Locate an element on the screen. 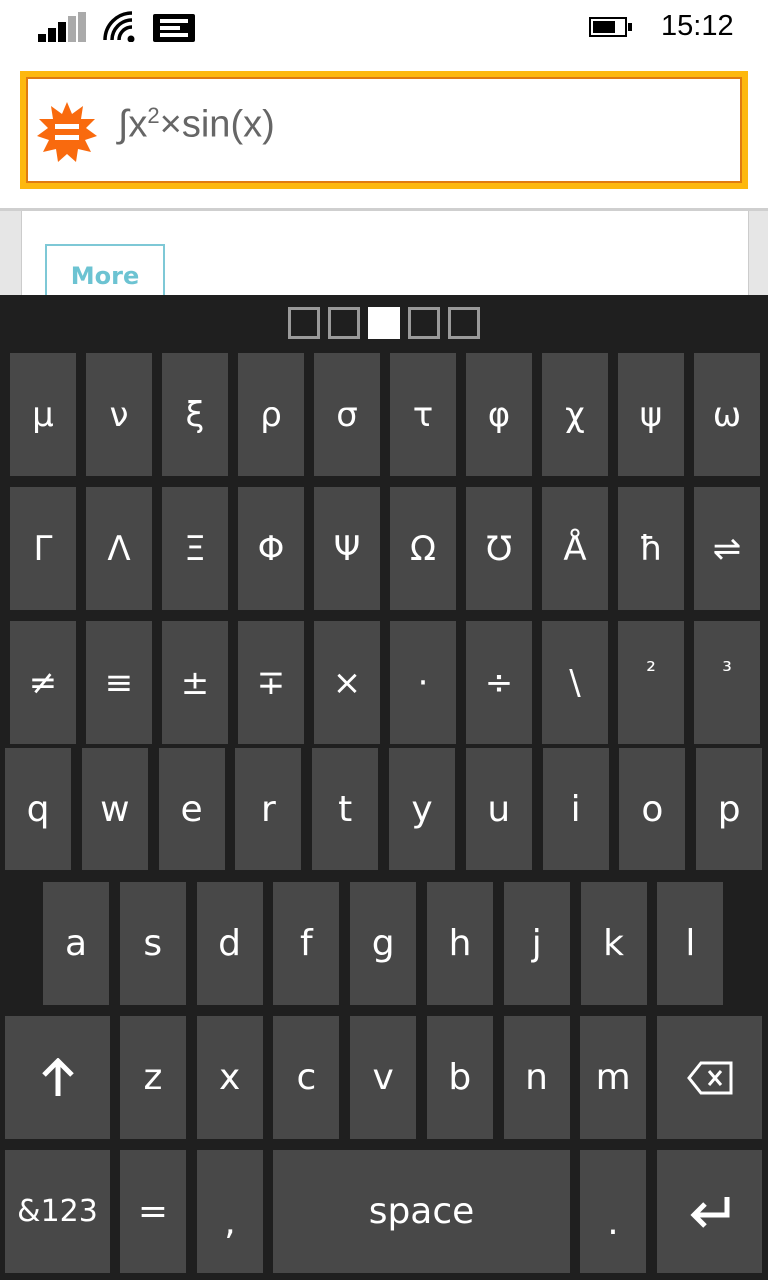 Image resolution: width=768 pixels, height=1280 pixels. backspace-key is located at coordinates (709, 1077).